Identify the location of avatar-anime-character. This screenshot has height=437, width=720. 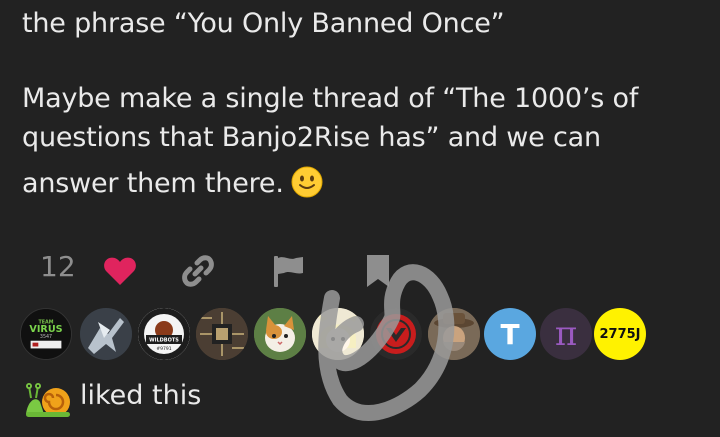
(338, 334).